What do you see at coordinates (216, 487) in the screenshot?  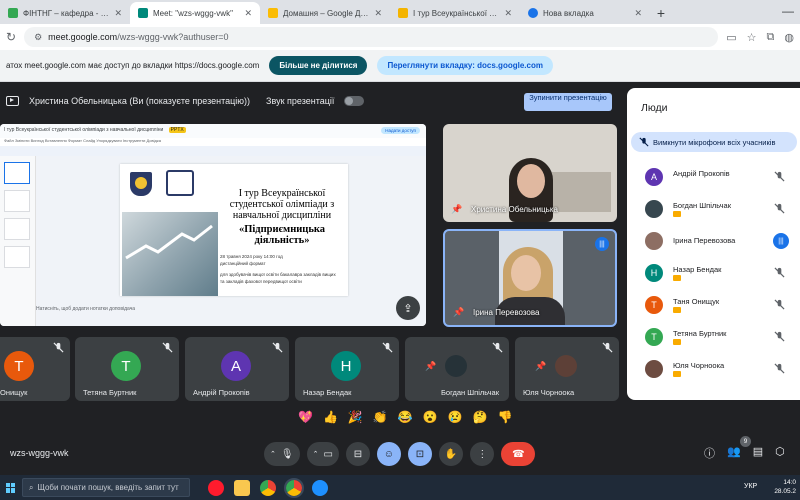 I see `opera-icon` at bounding box center [216, 487].